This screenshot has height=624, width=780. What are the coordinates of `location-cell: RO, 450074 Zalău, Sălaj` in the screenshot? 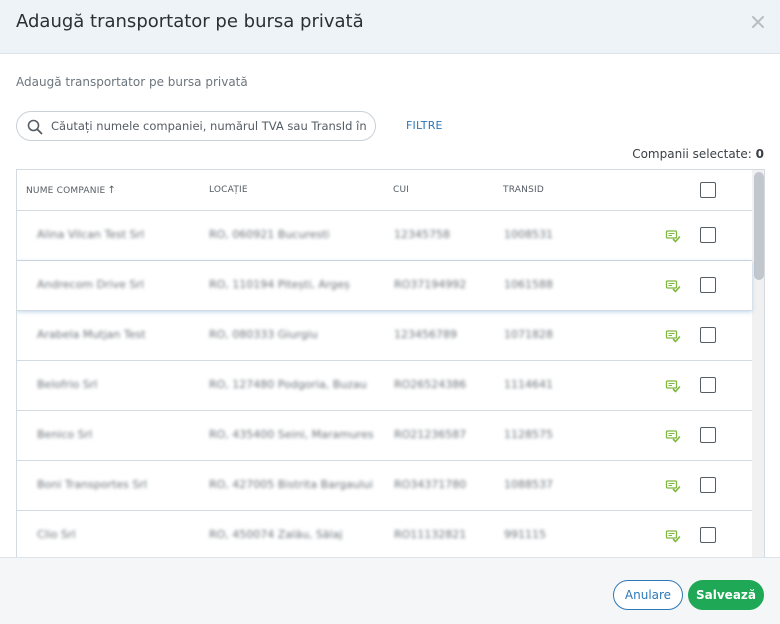 It's located at (276, 534).